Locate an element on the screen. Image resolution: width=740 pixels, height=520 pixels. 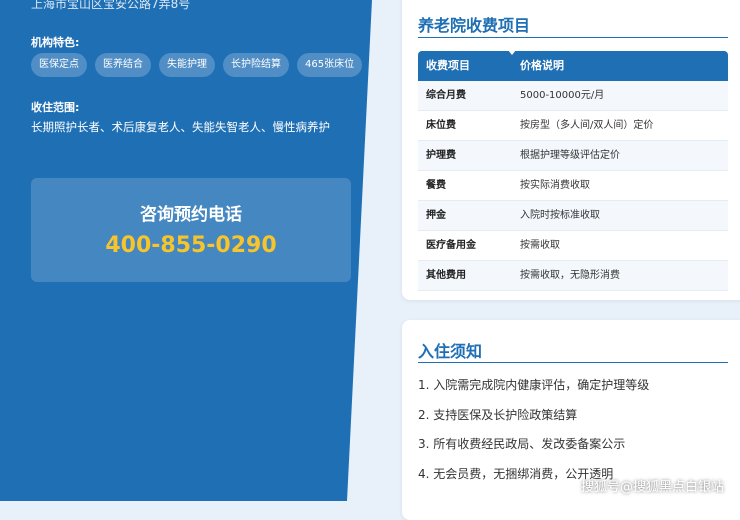
list-item: 1. 入院需完成院内健康评估，确定护理等级 is located at coordinates (534, 385).